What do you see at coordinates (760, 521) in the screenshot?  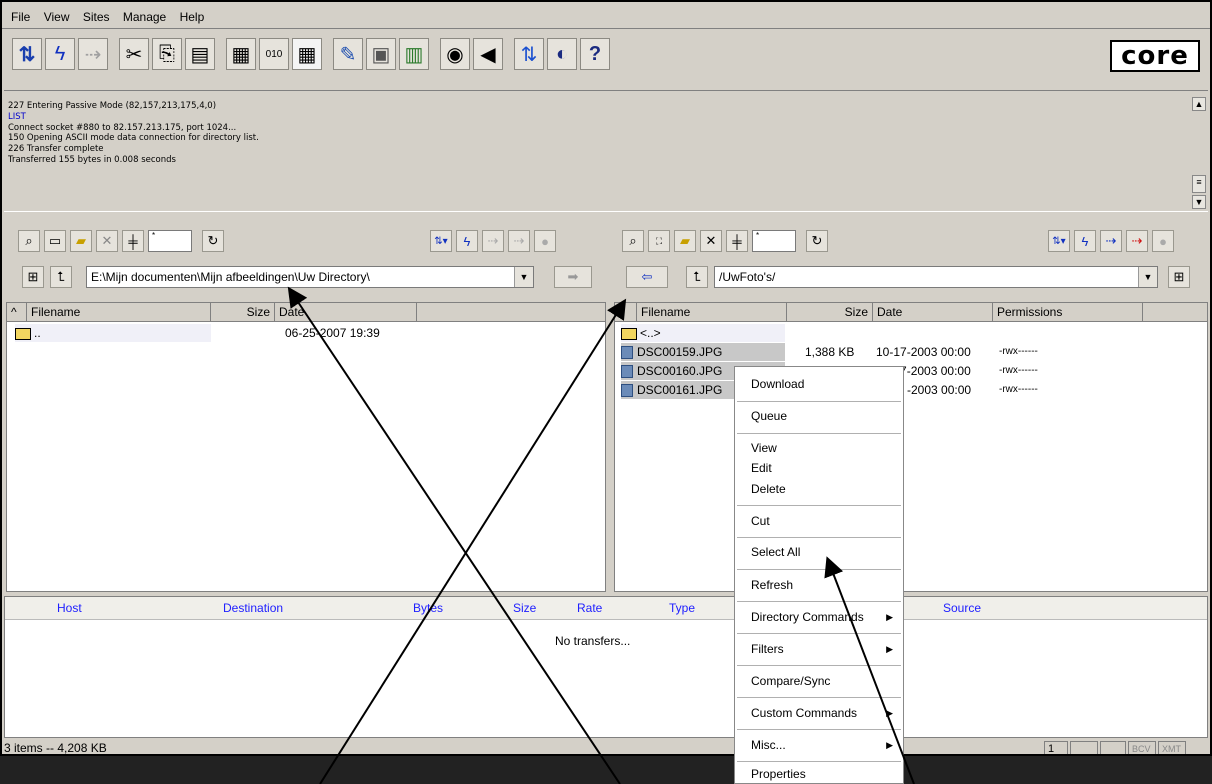 I see `menu-item-cut: Cut` at bounding box center [760, 521].